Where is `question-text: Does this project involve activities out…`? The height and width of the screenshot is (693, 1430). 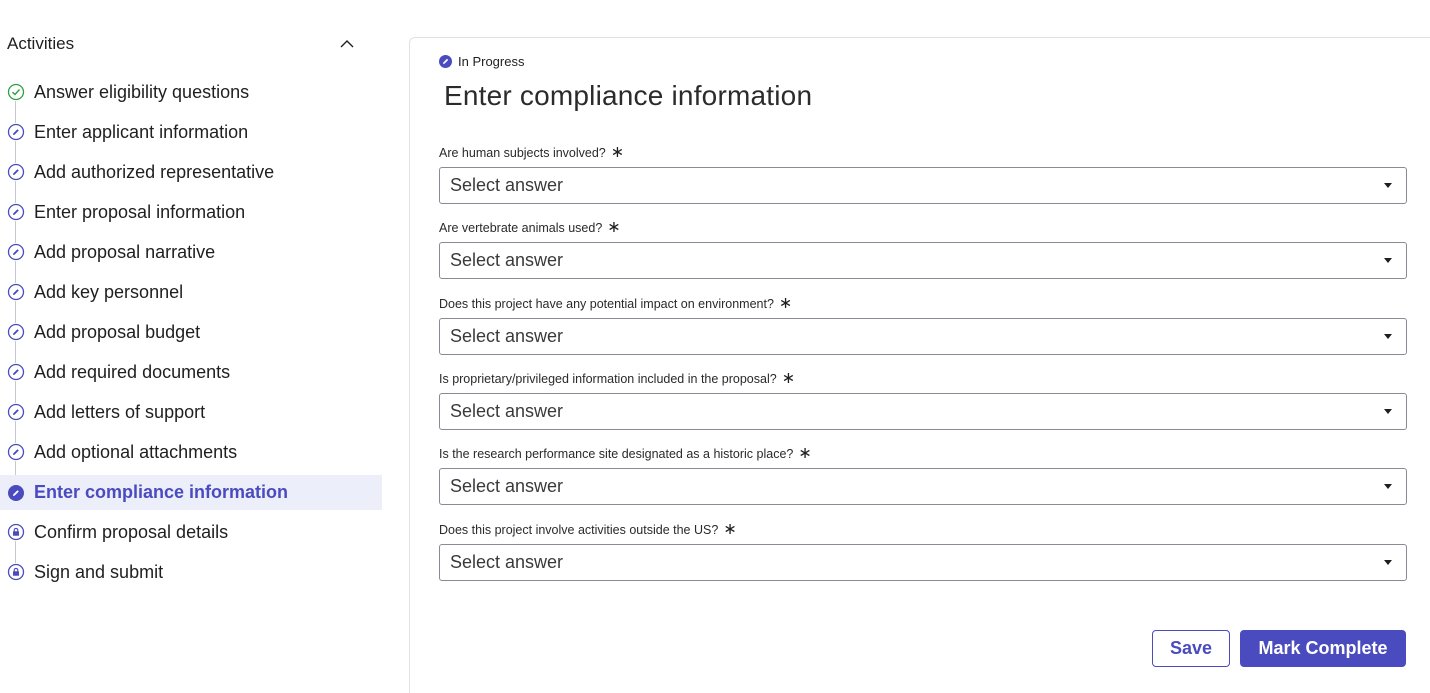
question-text: Does this project involve activities out… is located at coordinates (579, 530).